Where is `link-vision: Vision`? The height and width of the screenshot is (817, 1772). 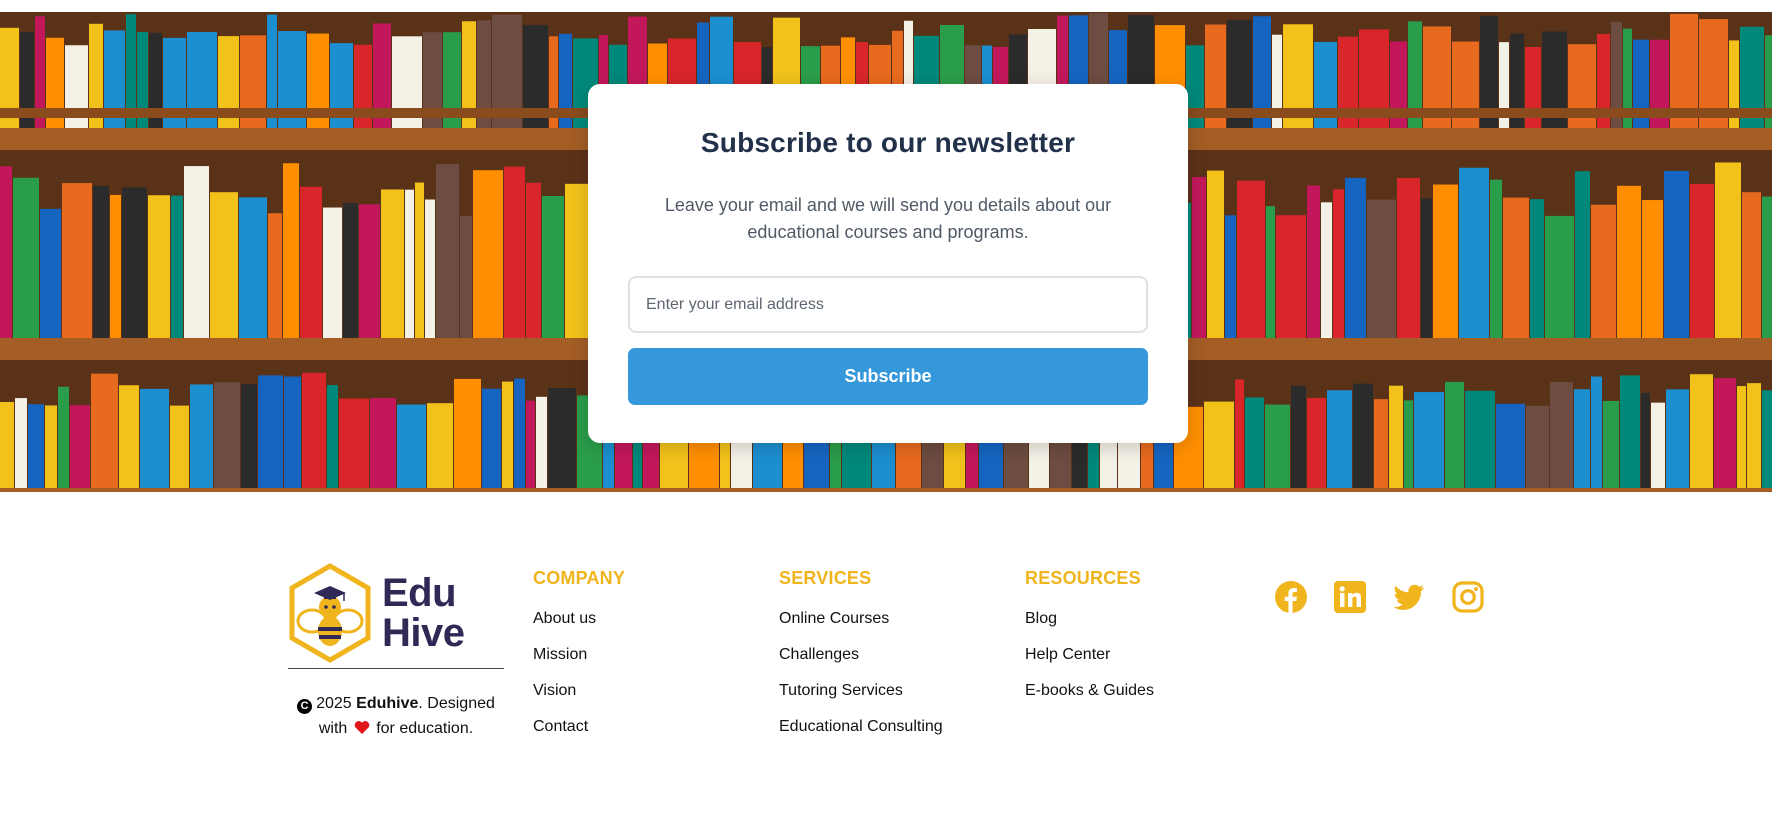
link-vision: Vision is located at coordinates (579, 691).